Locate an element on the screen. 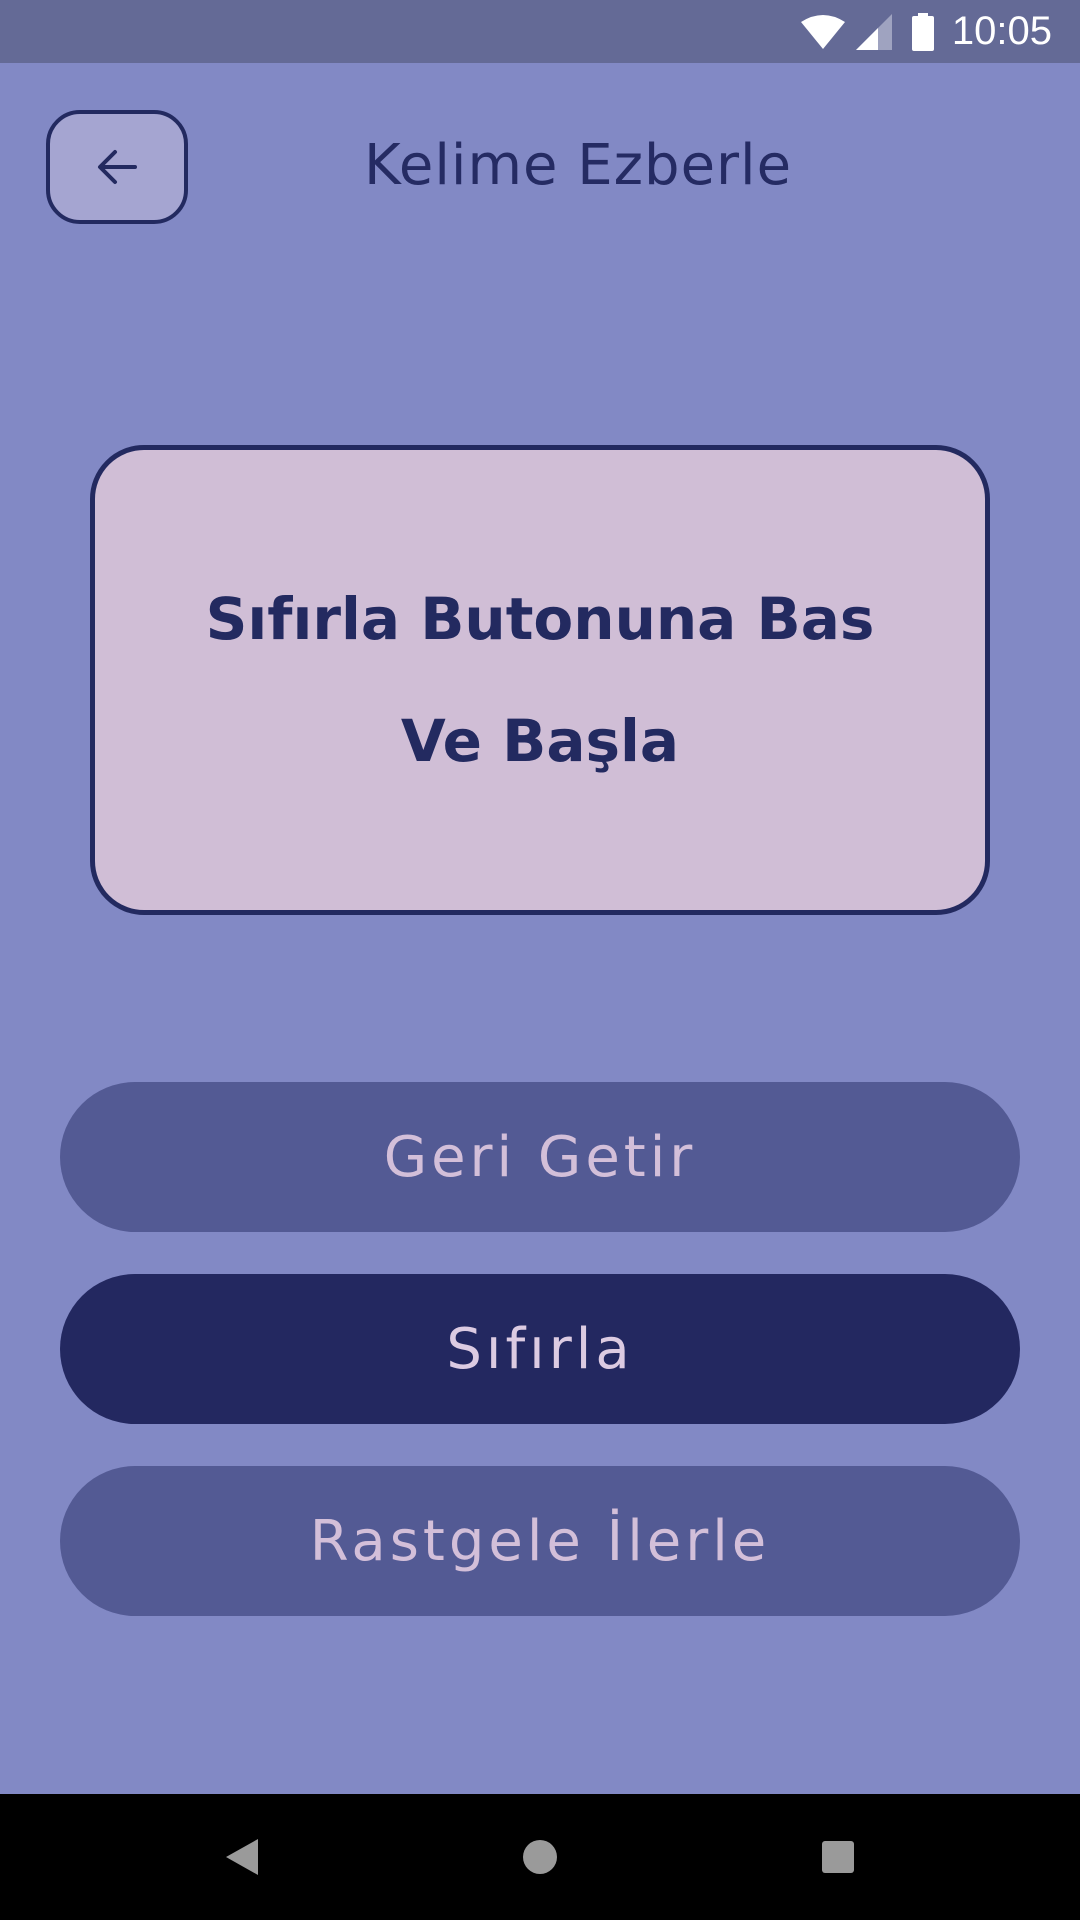  wifi-icon is located at coordinates (822, 31).